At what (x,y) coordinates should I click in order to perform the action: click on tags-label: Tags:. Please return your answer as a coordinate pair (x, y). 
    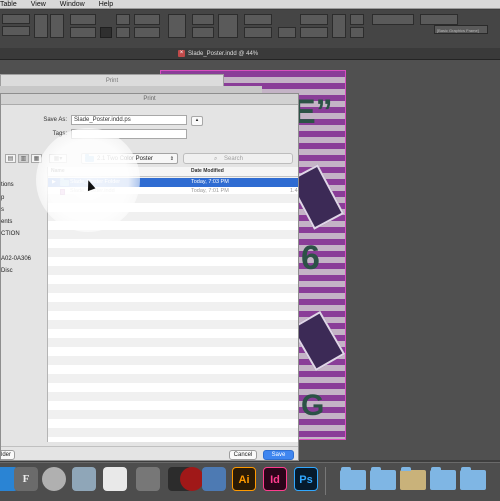
    Looking at the image, I should click on (59, 134).